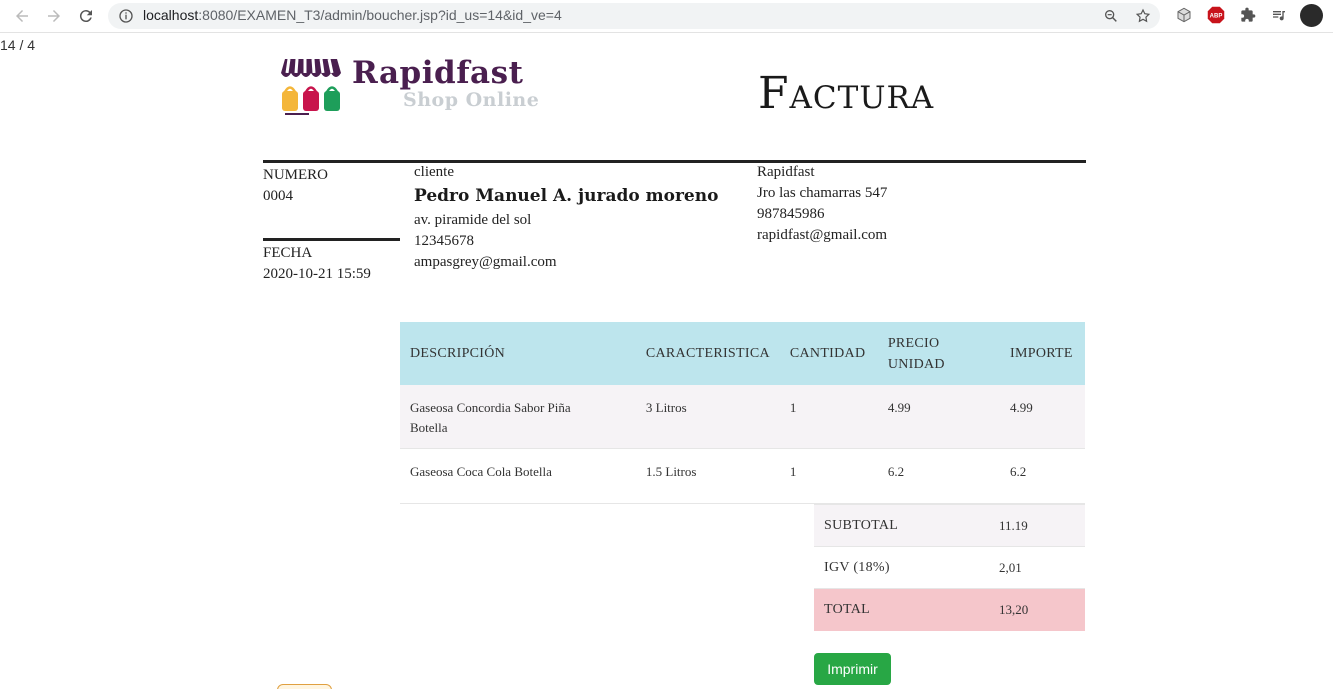  I want to click on star-icon, so click(1143, 16).